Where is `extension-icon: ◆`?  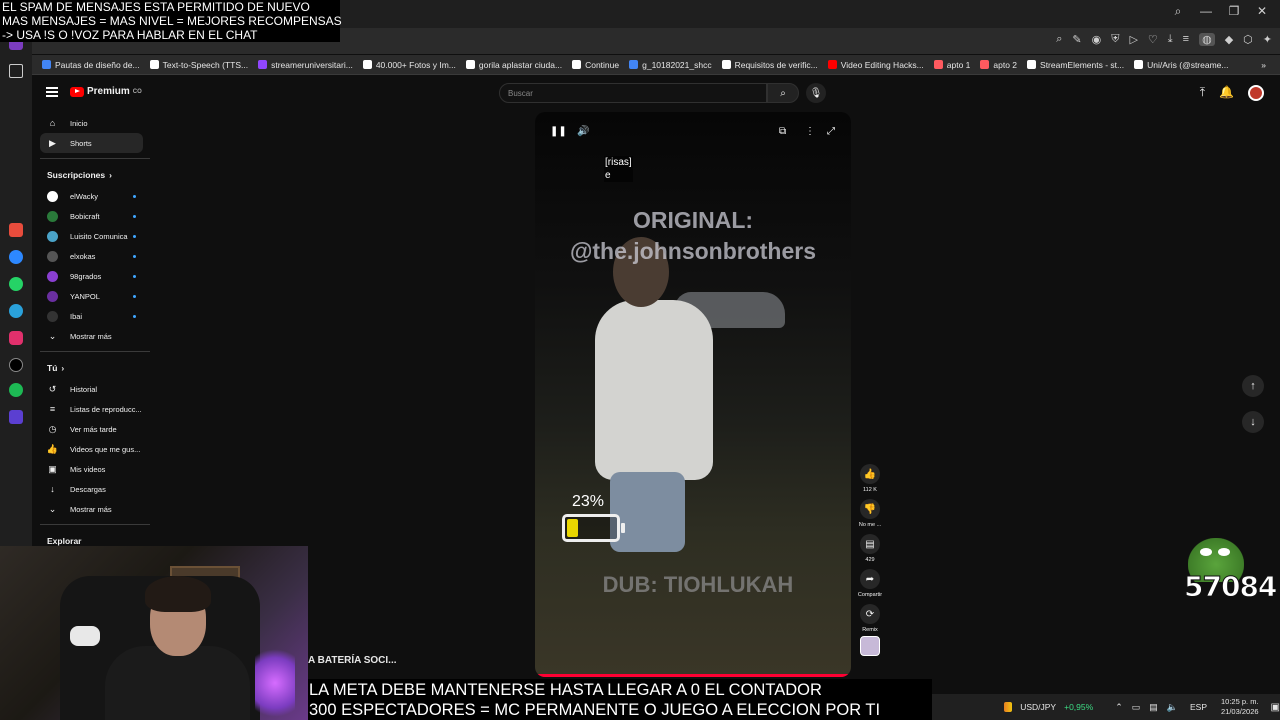 extension-icon: ◆ is located at coordinates (1229, 39).